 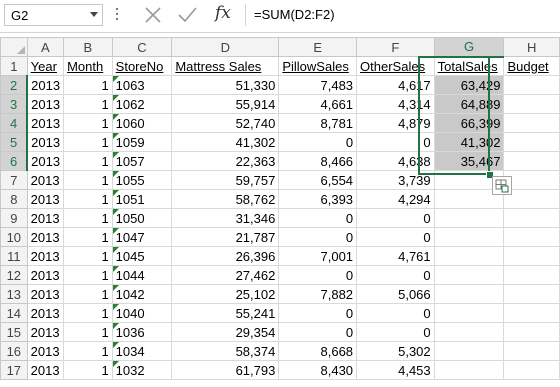 I want to click on formula-input: =SUM(D2:F2), so click(x=294, y=14).